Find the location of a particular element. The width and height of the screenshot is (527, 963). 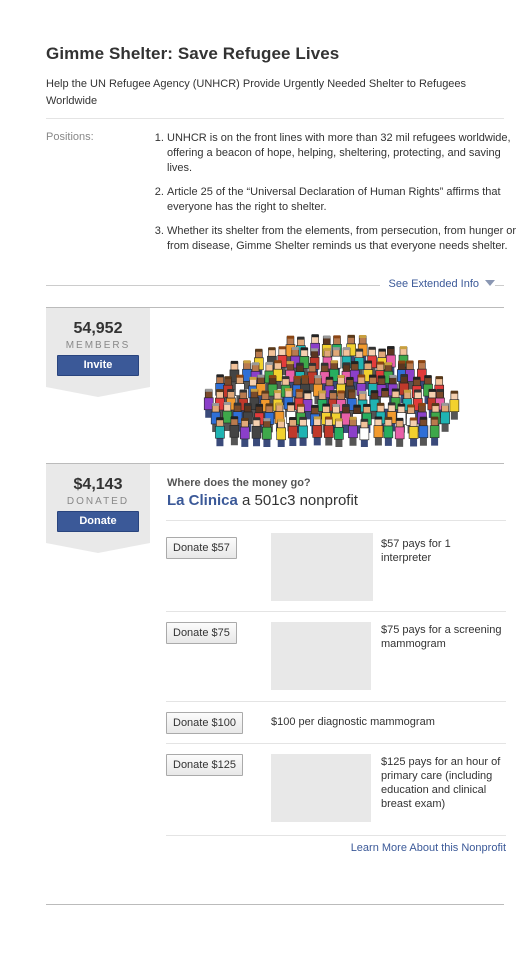

caret-down-icon is located at coordinates (490, 283).